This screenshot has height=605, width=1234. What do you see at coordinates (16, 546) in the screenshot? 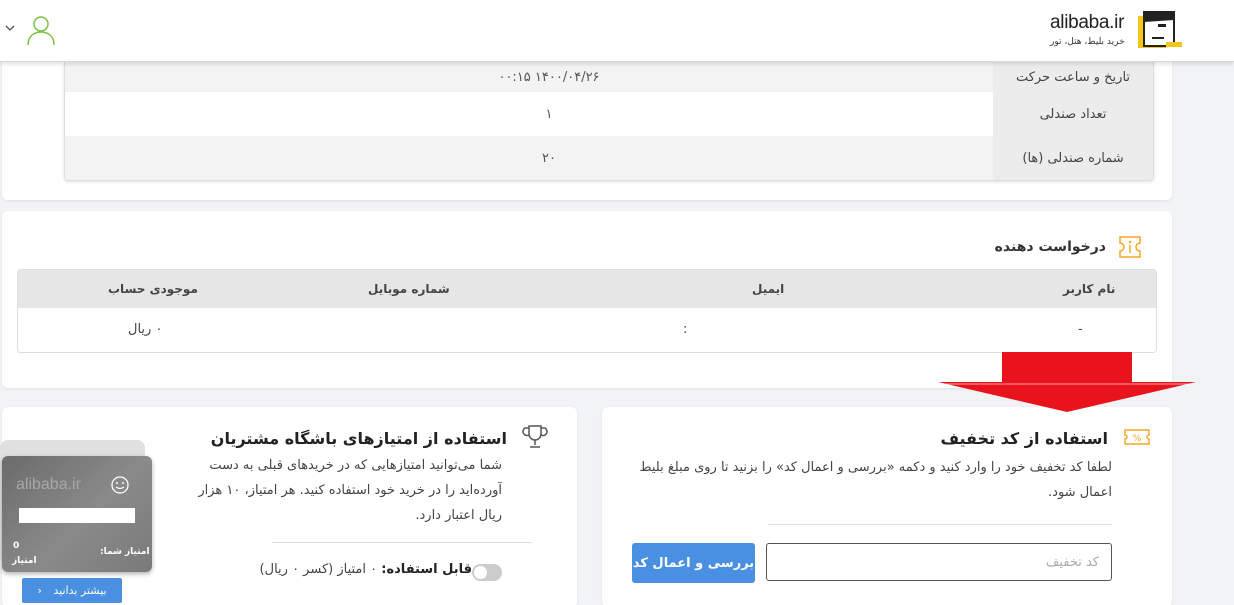
I see `score-value: 0` at bounding box center [16, 546].